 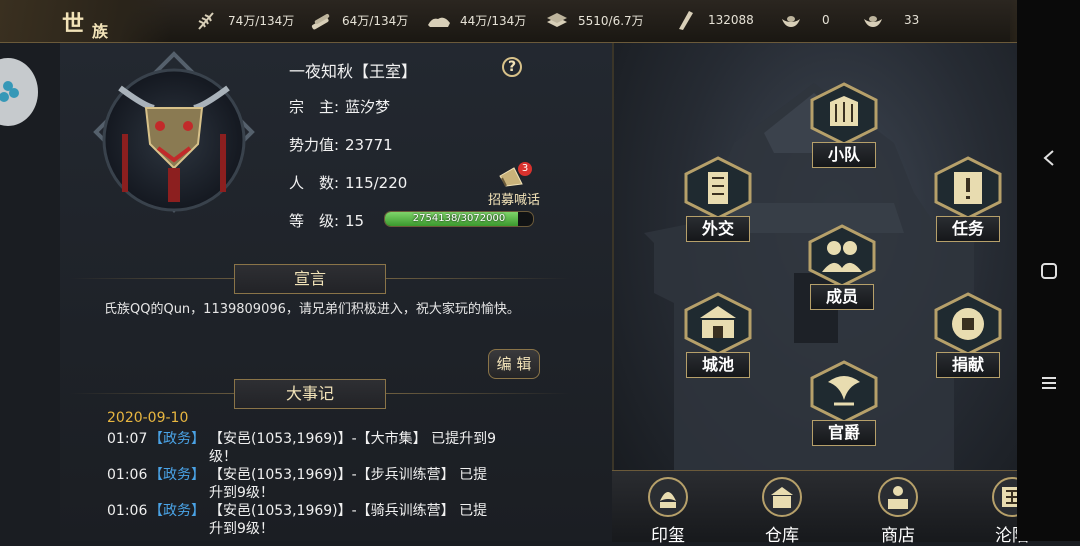 I want to click on bottom-tab-bar: 印玺 仓库 商店 沦陷, so click(x=822, y=508).